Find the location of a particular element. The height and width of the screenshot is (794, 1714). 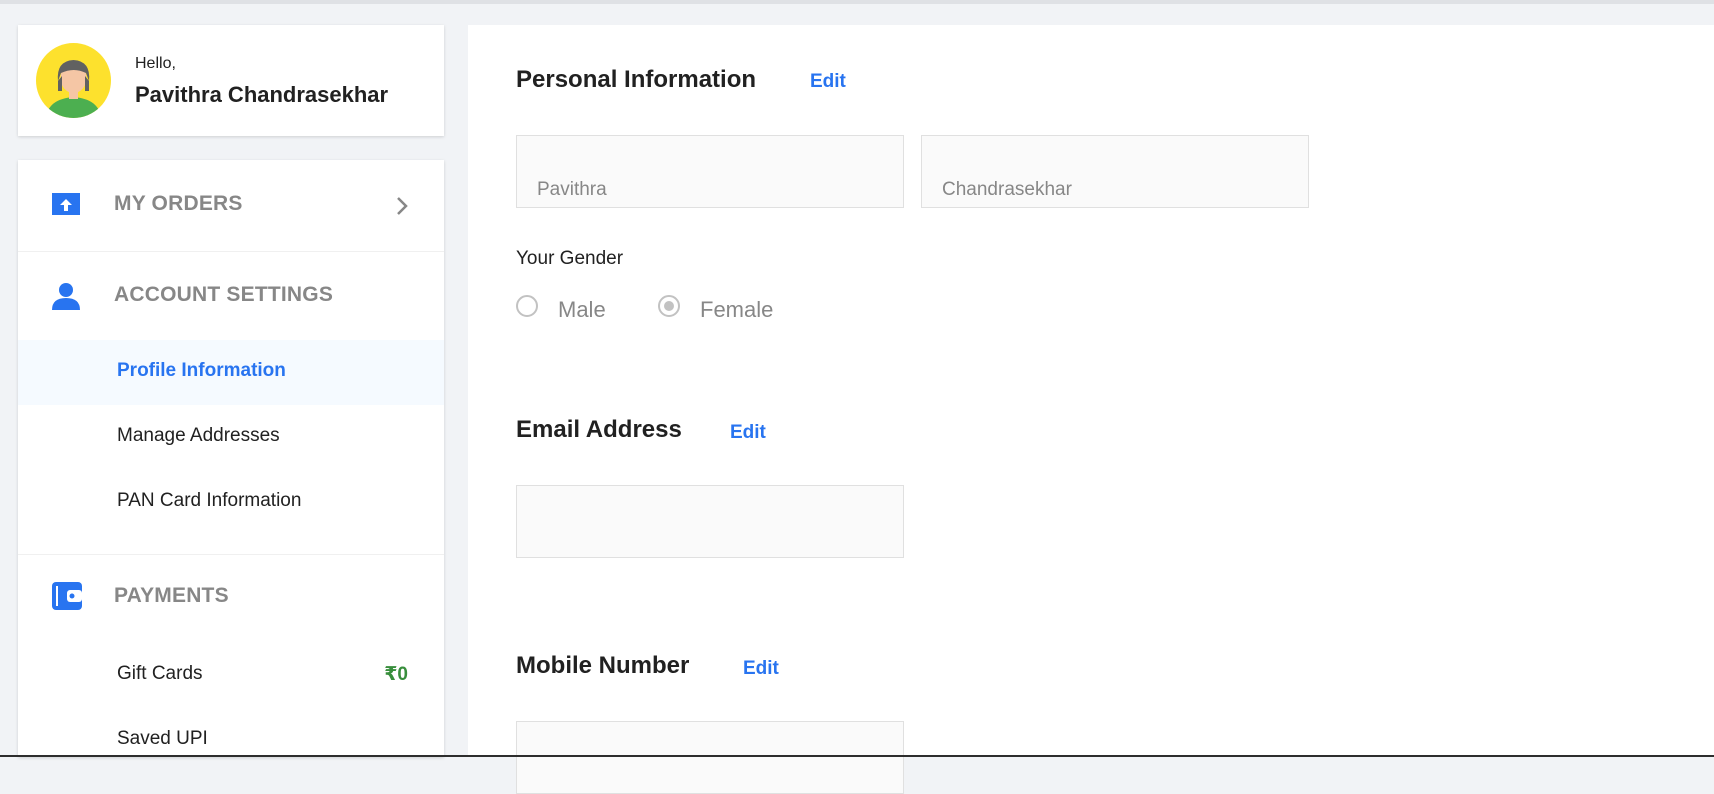

sidebar-item-gift-cards: Gift Cards ₹0 is located at coordinates (231, 675).